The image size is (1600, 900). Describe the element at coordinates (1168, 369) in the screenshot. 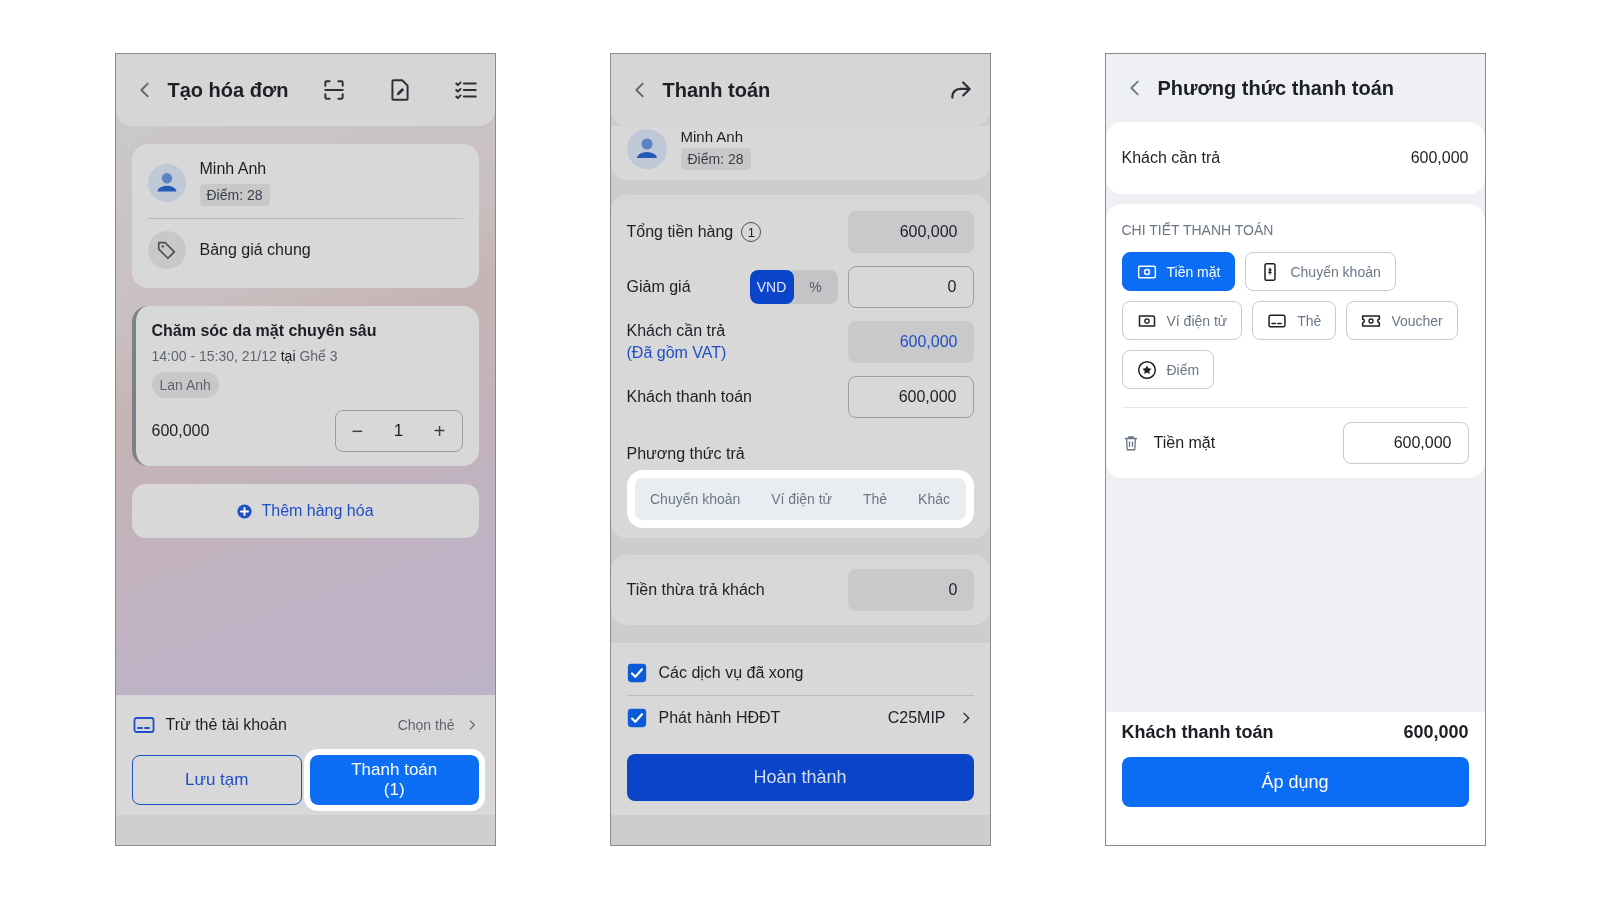

I see `payment-method-chip: Điểm` at that location.